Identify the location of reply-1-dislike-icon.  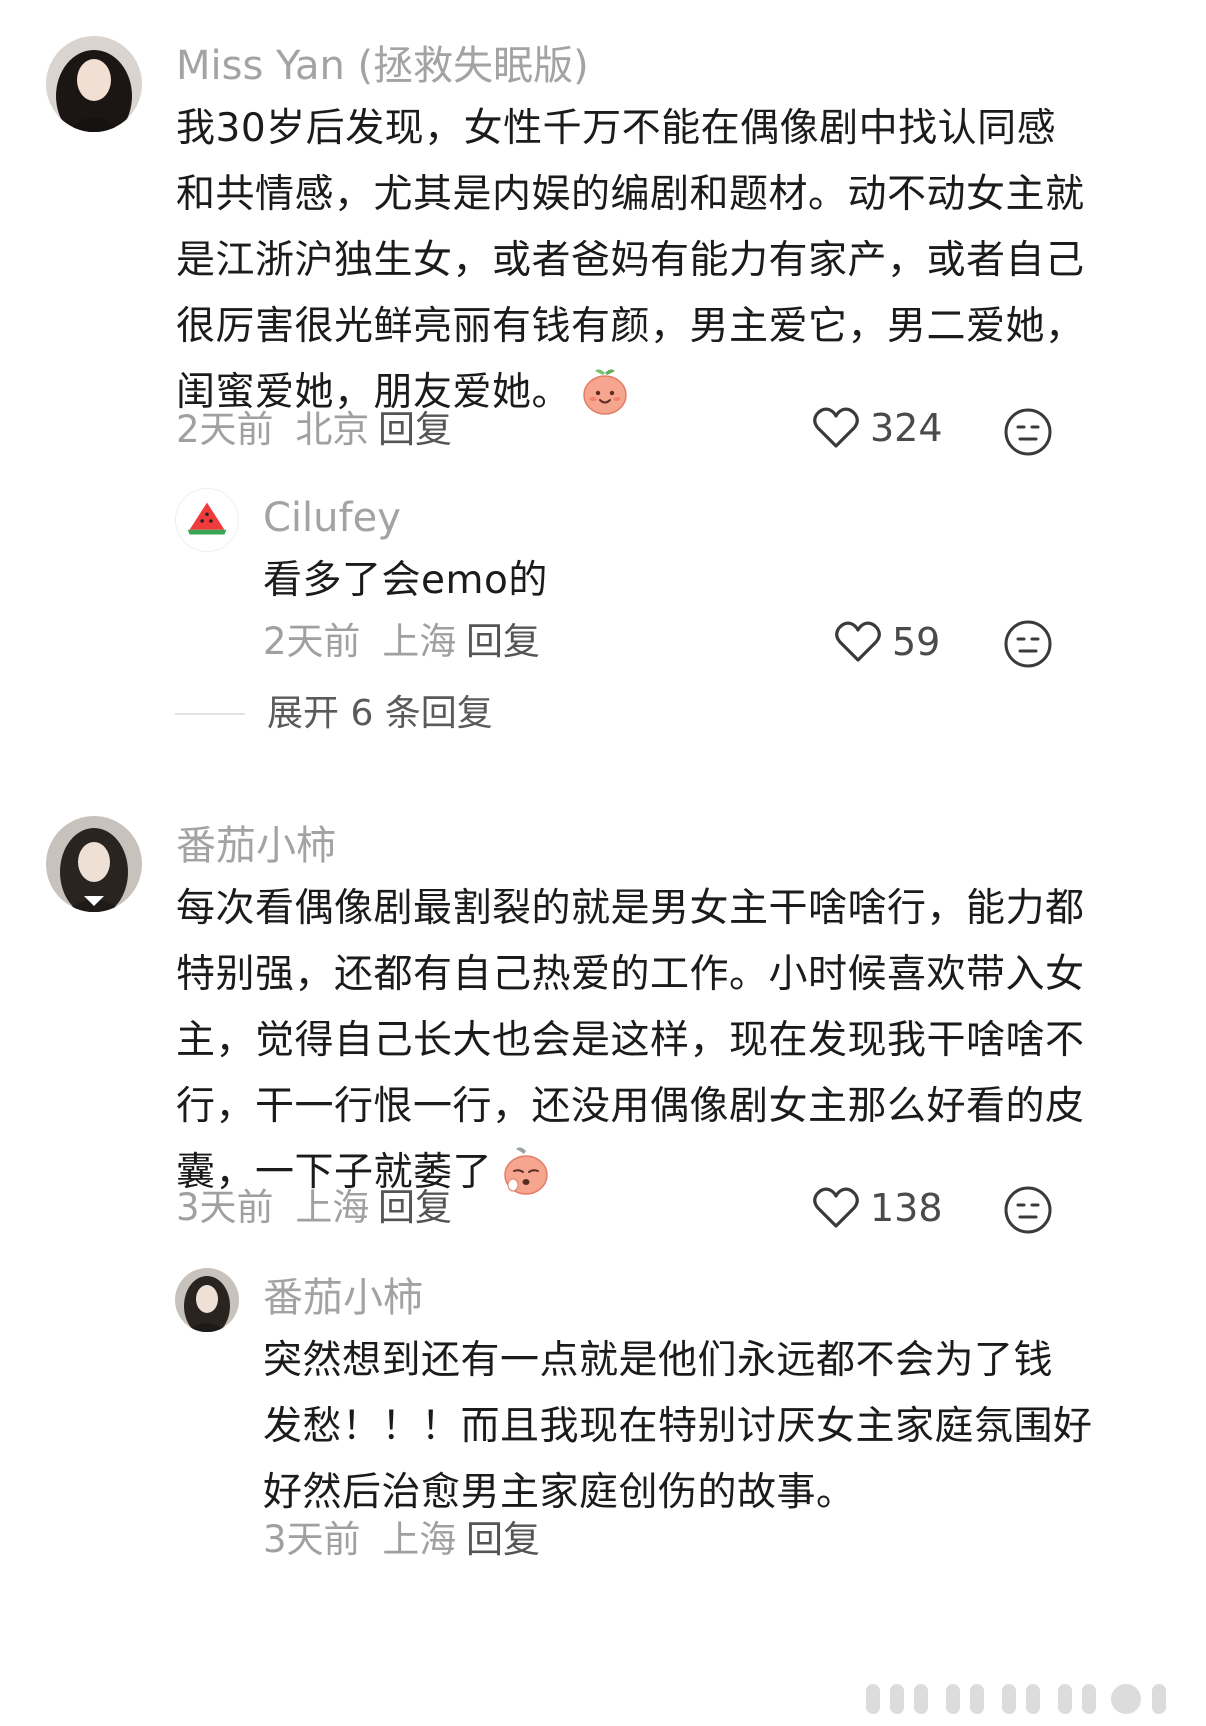
(1028, 644).